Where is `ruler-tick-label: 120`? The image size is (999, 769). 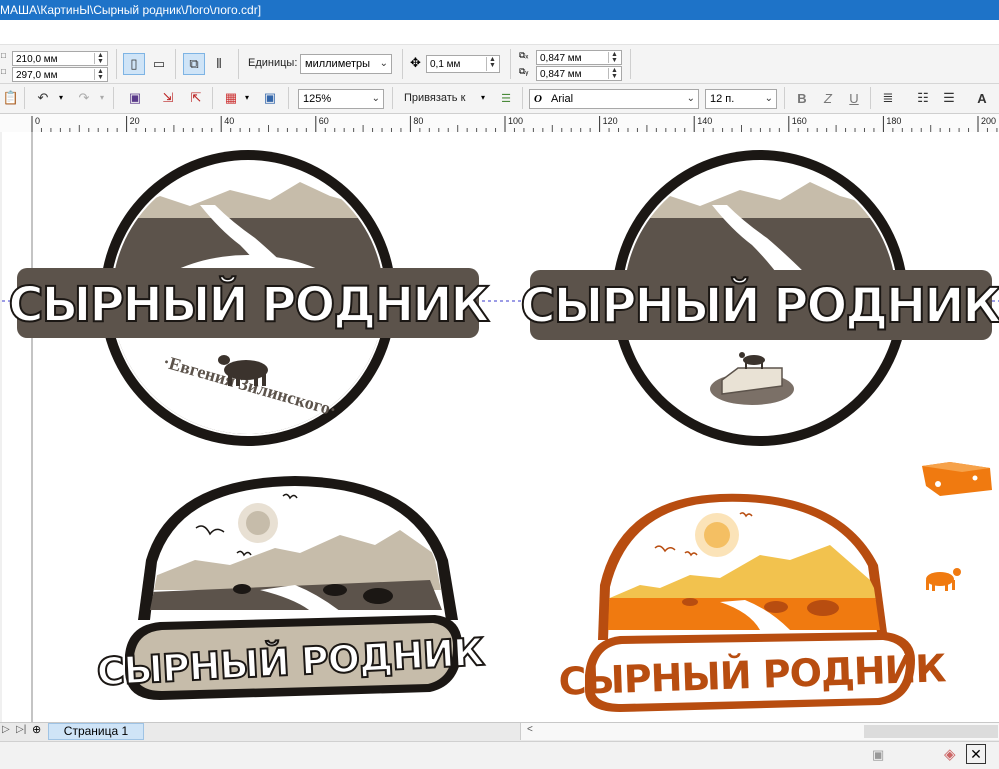
ruler-tick-label: 120 is located at coordinates (610, 121).